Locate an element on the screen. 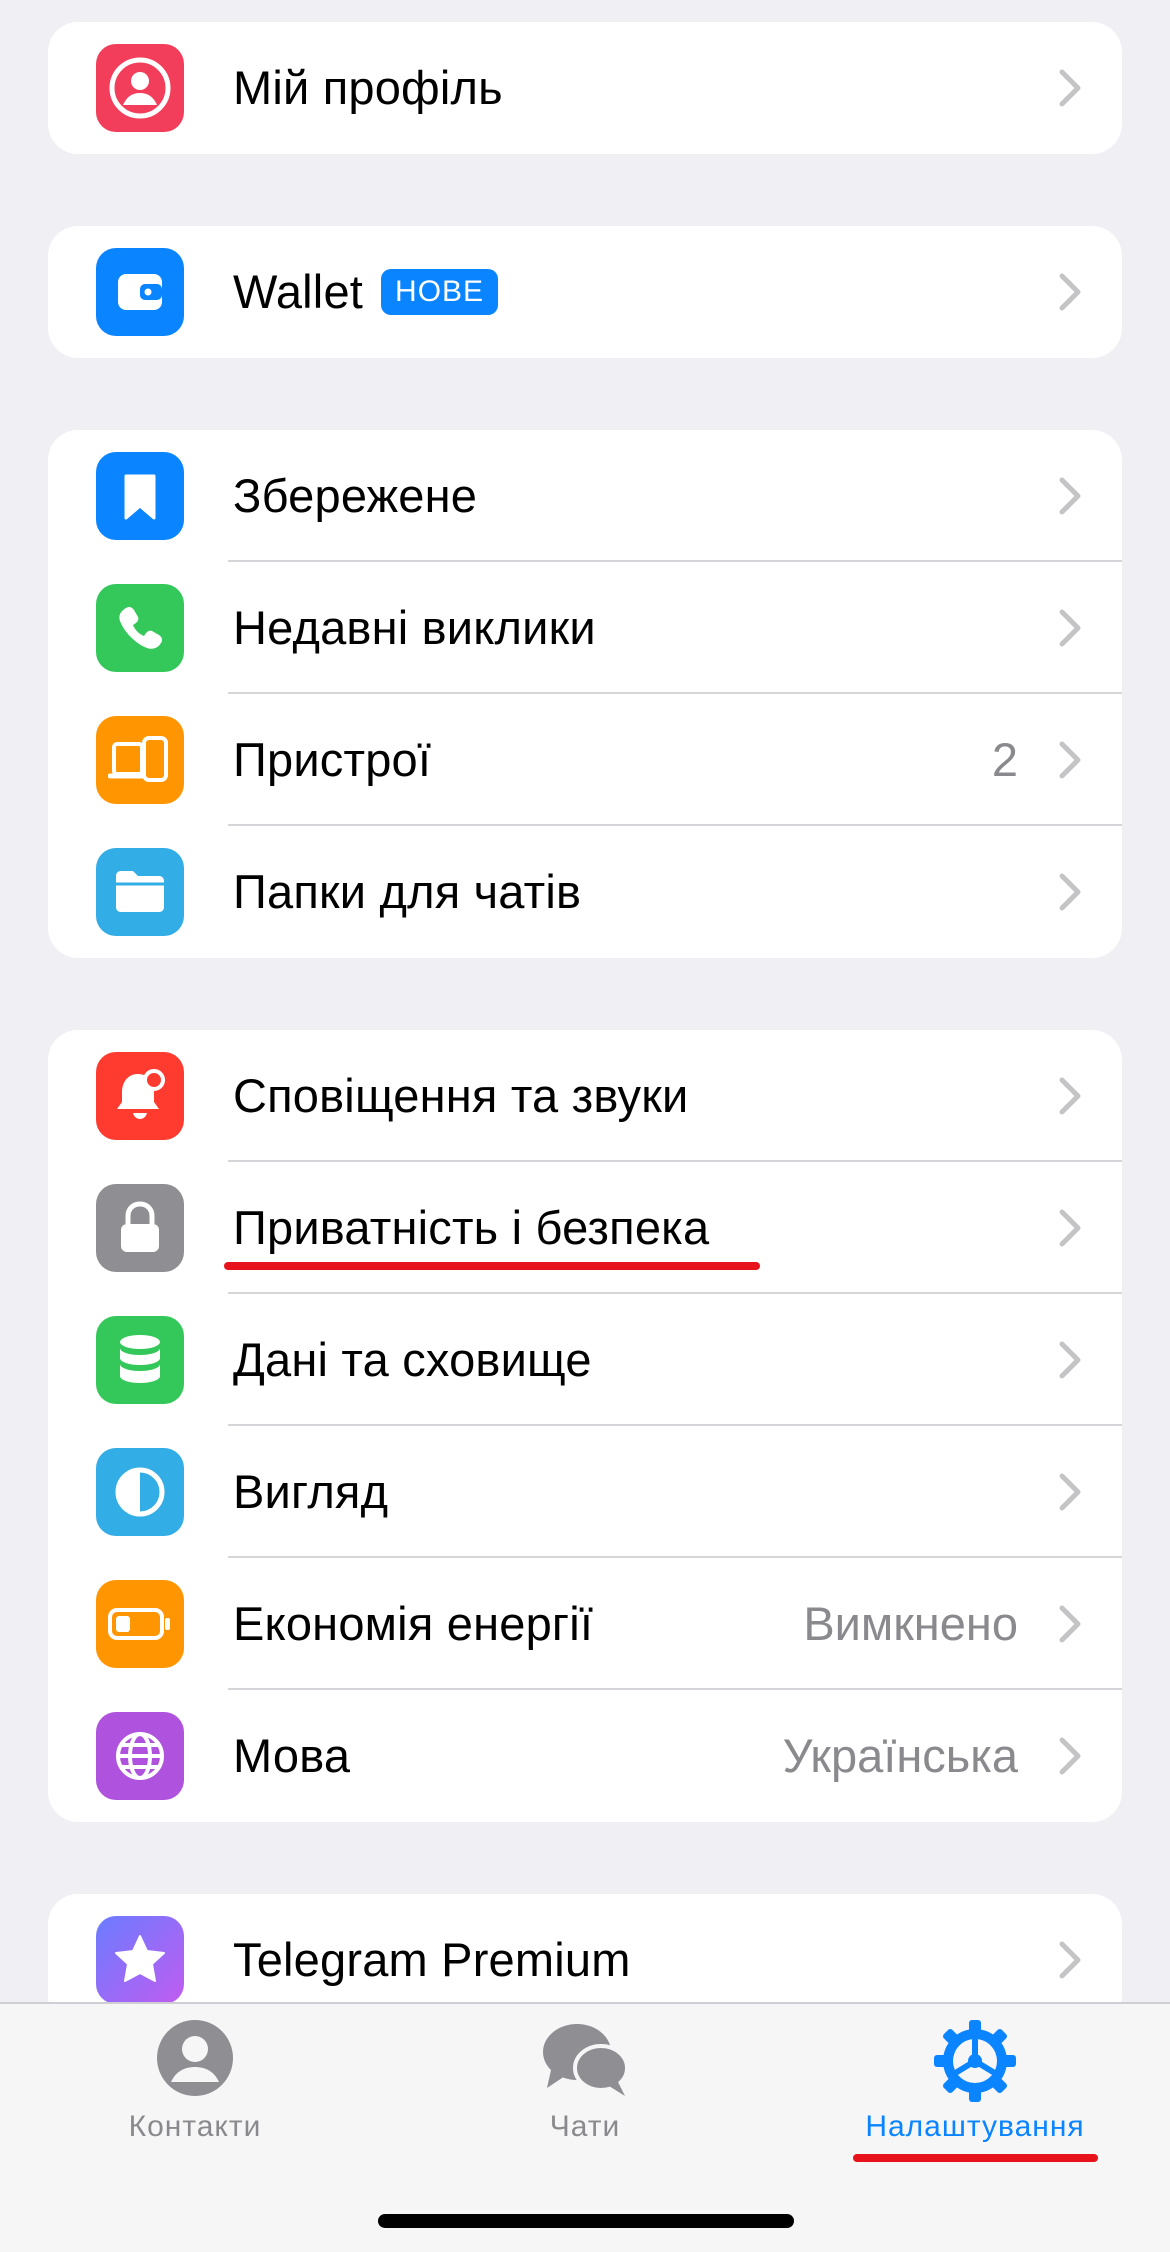 The height and width of the screenshot is (2252, 1170). profile-group: Мій профіль is located at coordinates (585, 88).